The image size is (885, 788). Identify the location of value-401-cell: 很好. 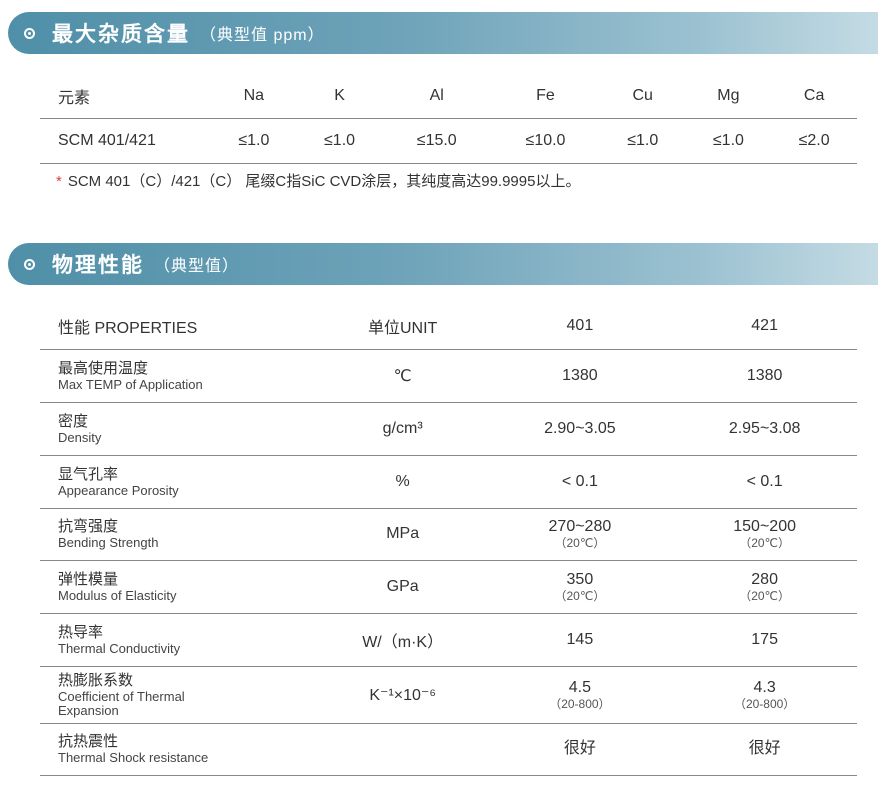
(580, 749).